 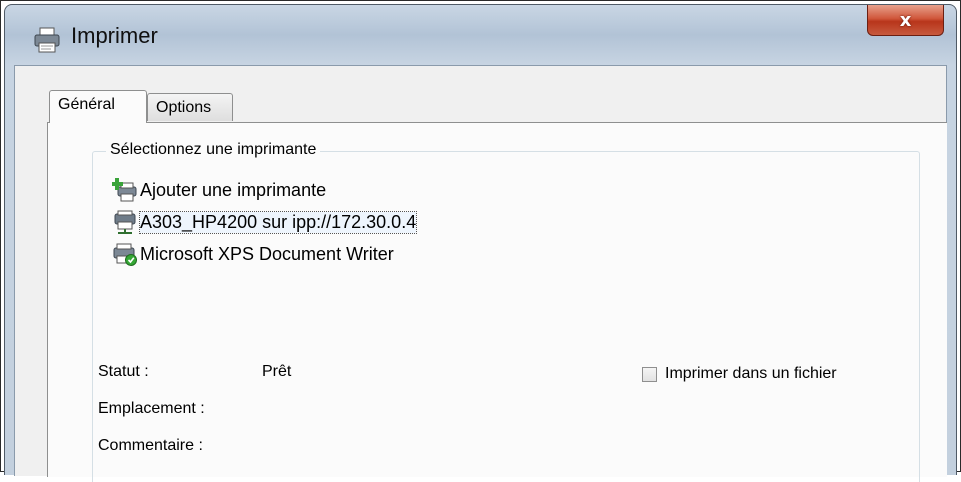 I want to click on title-bar: Imprimer x, so click(x=480, y=35).